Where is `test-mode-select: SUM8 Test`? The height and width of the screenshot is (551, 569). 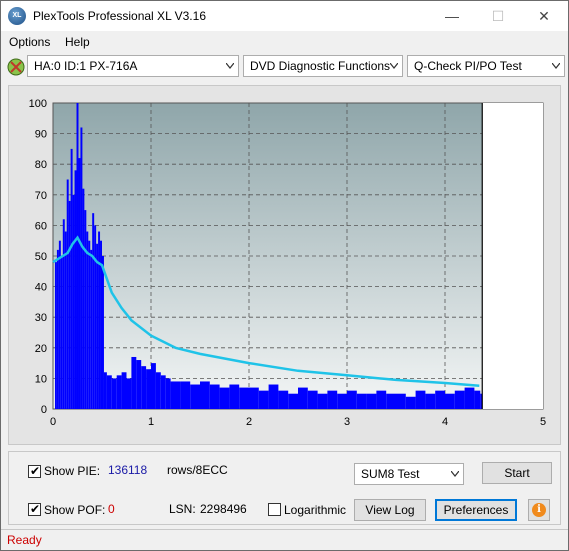 test-mode-select: SUM8 Test is located at coordinates (409, 474).